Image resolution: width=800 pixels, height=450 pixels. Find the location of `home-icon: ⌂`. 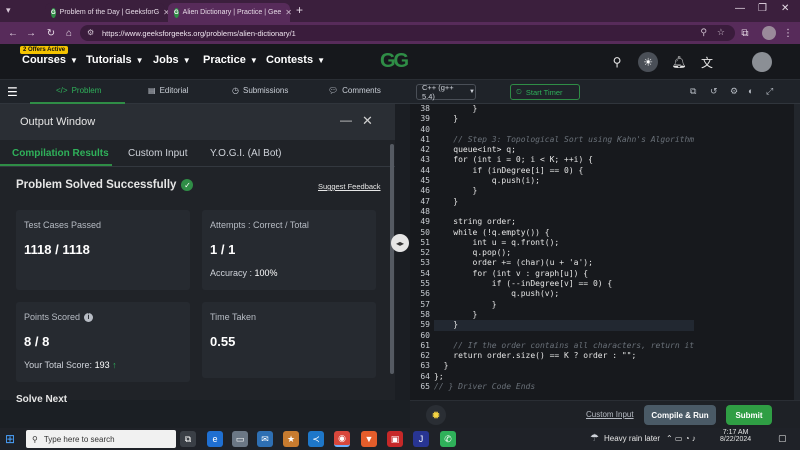

home-icon: ⌂ is located at coordinates (69, 33).